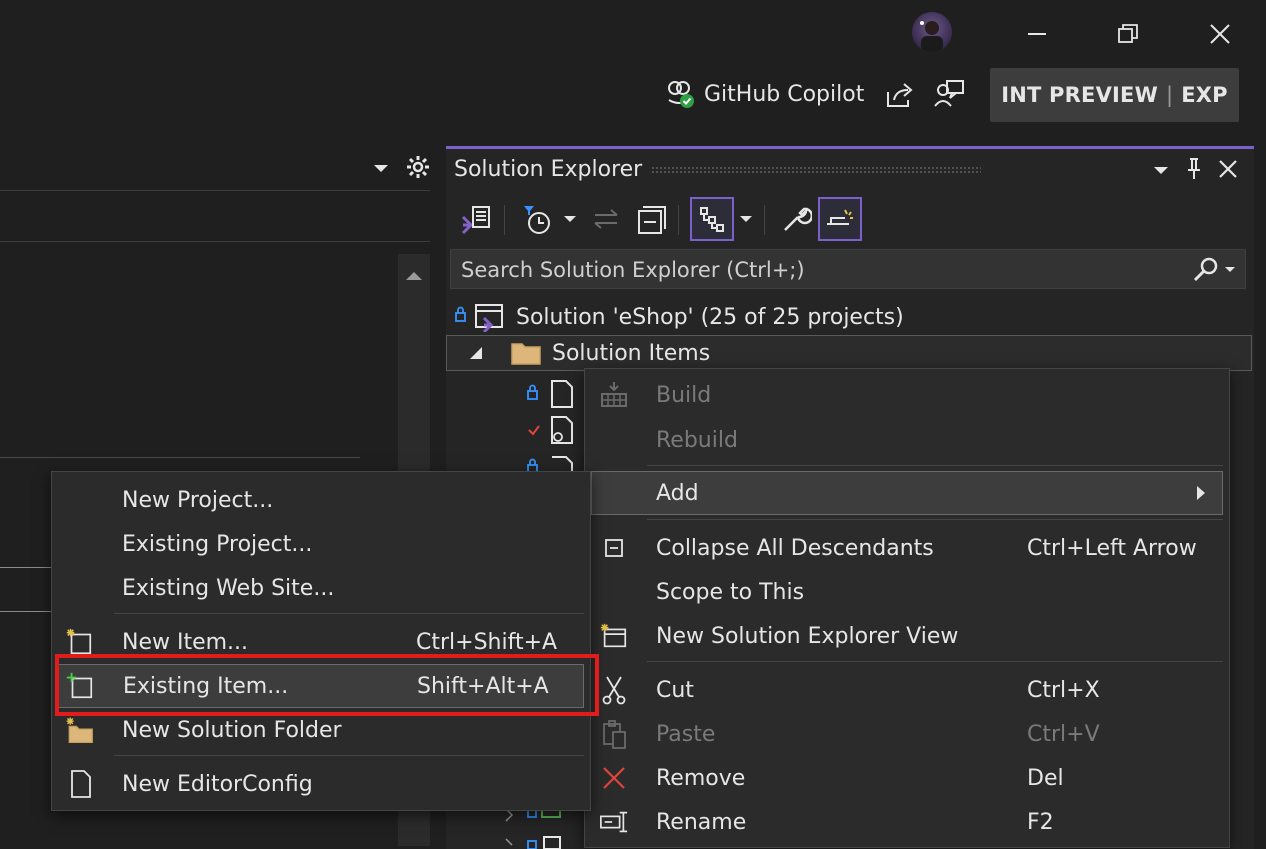 The width and height of the screenshot is (1266, 849). What do you see at coordinates (526, 354) in the screenshot?
I see `folder-icon` at bounding box center [526, 354].